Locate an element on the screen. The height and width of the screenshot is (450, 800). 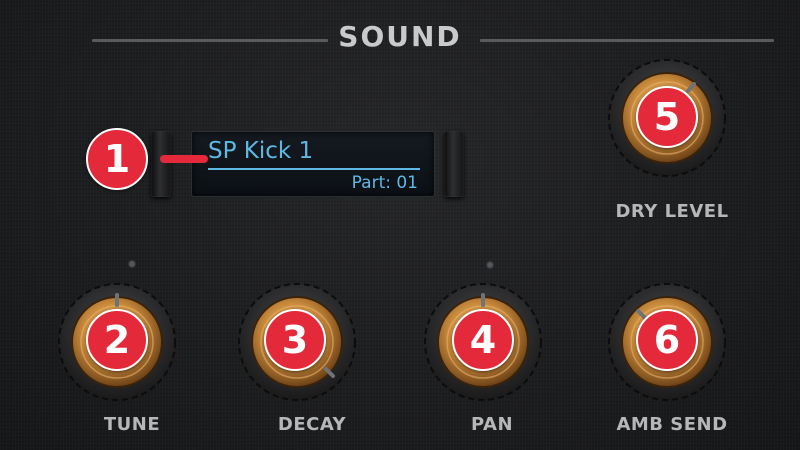
badge-2: 2 is located at coordinates (117, 340).